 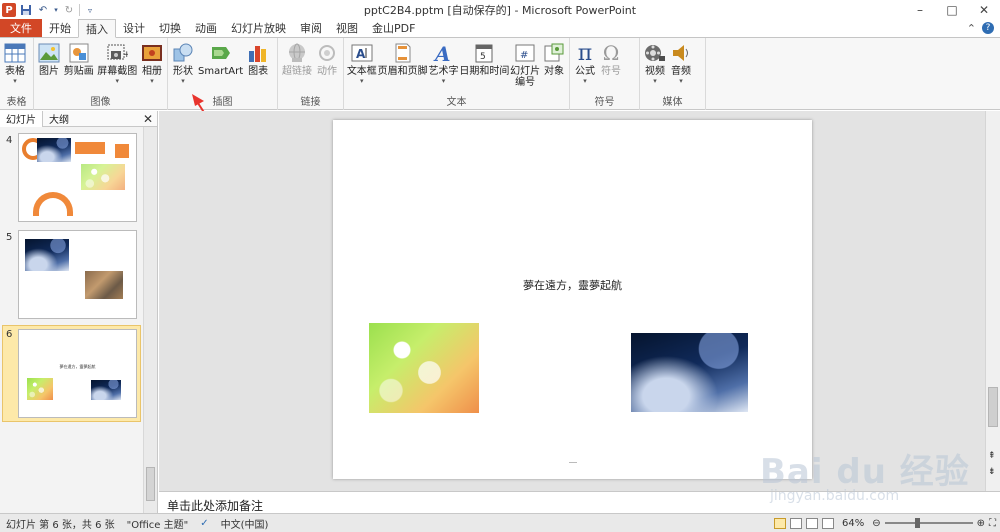 What do you see at coordinates (992, 301) in the screenshot?
I see `vertical-scrollbar: ⇞ ⇟` at bounding box center [992, 301].